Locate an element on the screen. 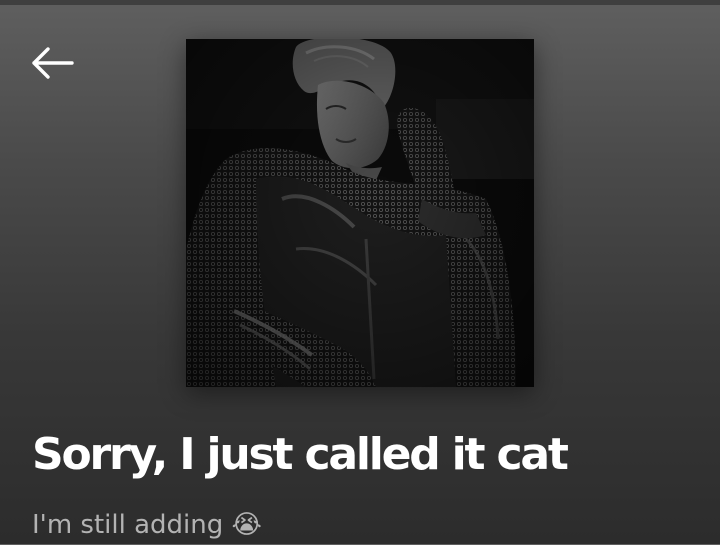 The height and width of the screenshot is (545, 720). back-button is located at coordinates (52, 63).